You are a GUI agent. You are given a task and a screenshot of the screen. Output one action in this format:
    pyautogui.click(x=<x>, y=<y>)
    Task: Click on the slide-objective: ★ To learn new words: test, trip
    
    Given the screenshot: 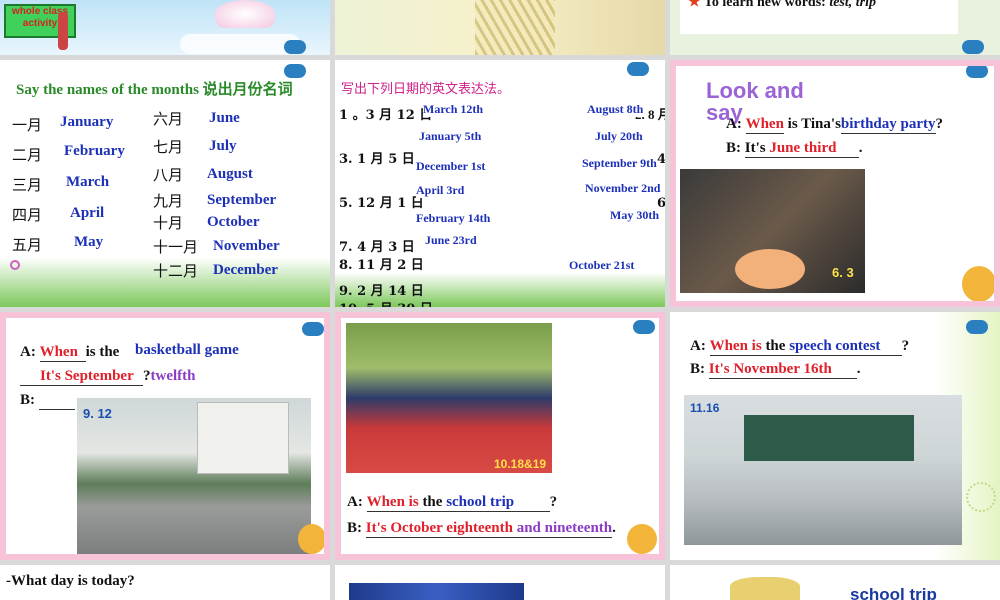 What is the action you would take?
    pyautogui.click(x=835, y=27)
    